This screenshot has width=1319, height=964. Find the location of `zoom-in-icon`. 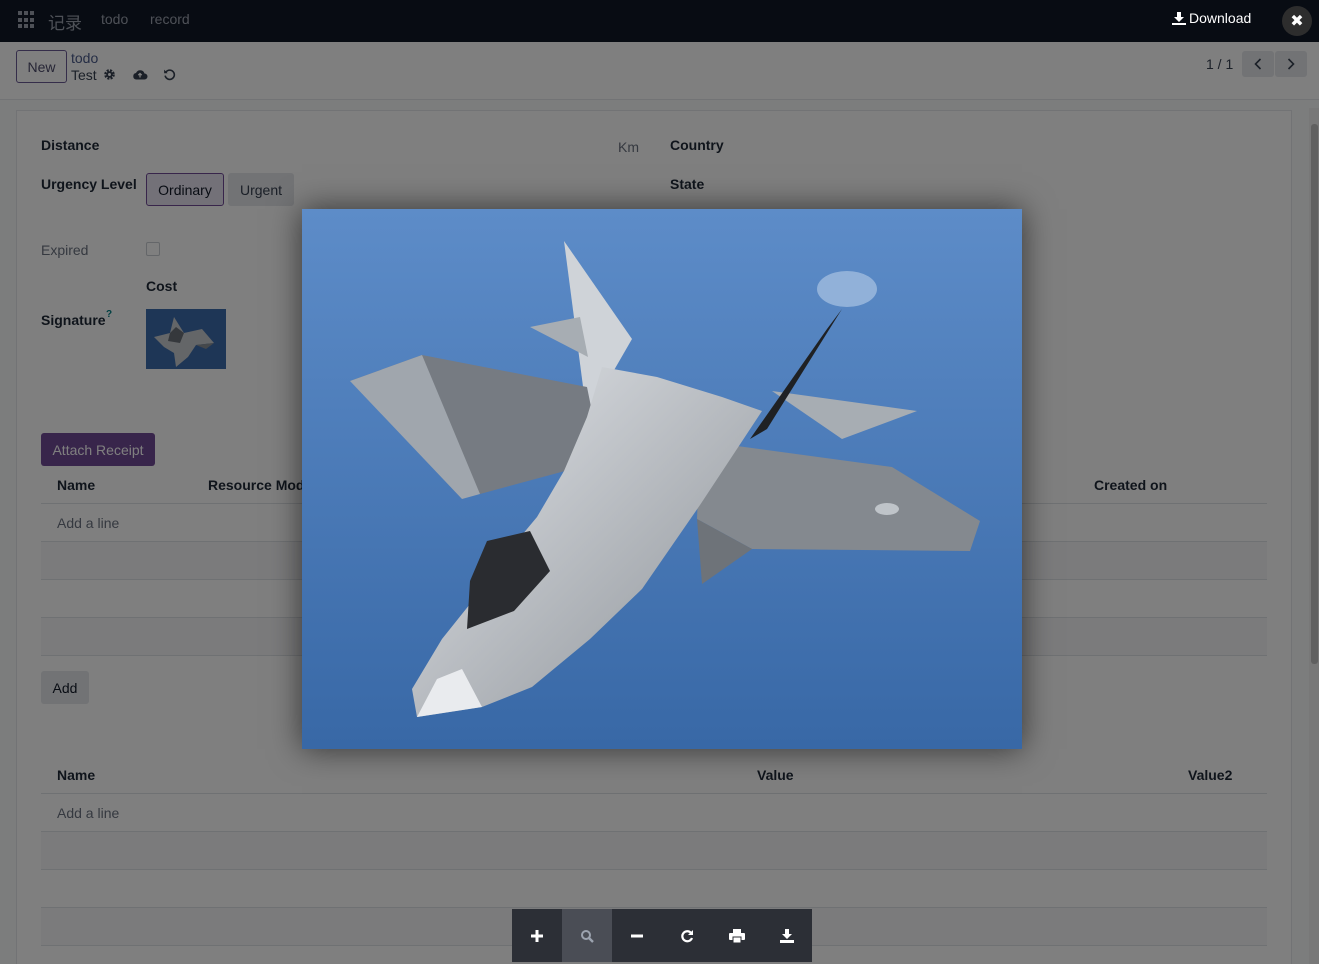

zoom-in-icon is located at coordinates (537, 935).